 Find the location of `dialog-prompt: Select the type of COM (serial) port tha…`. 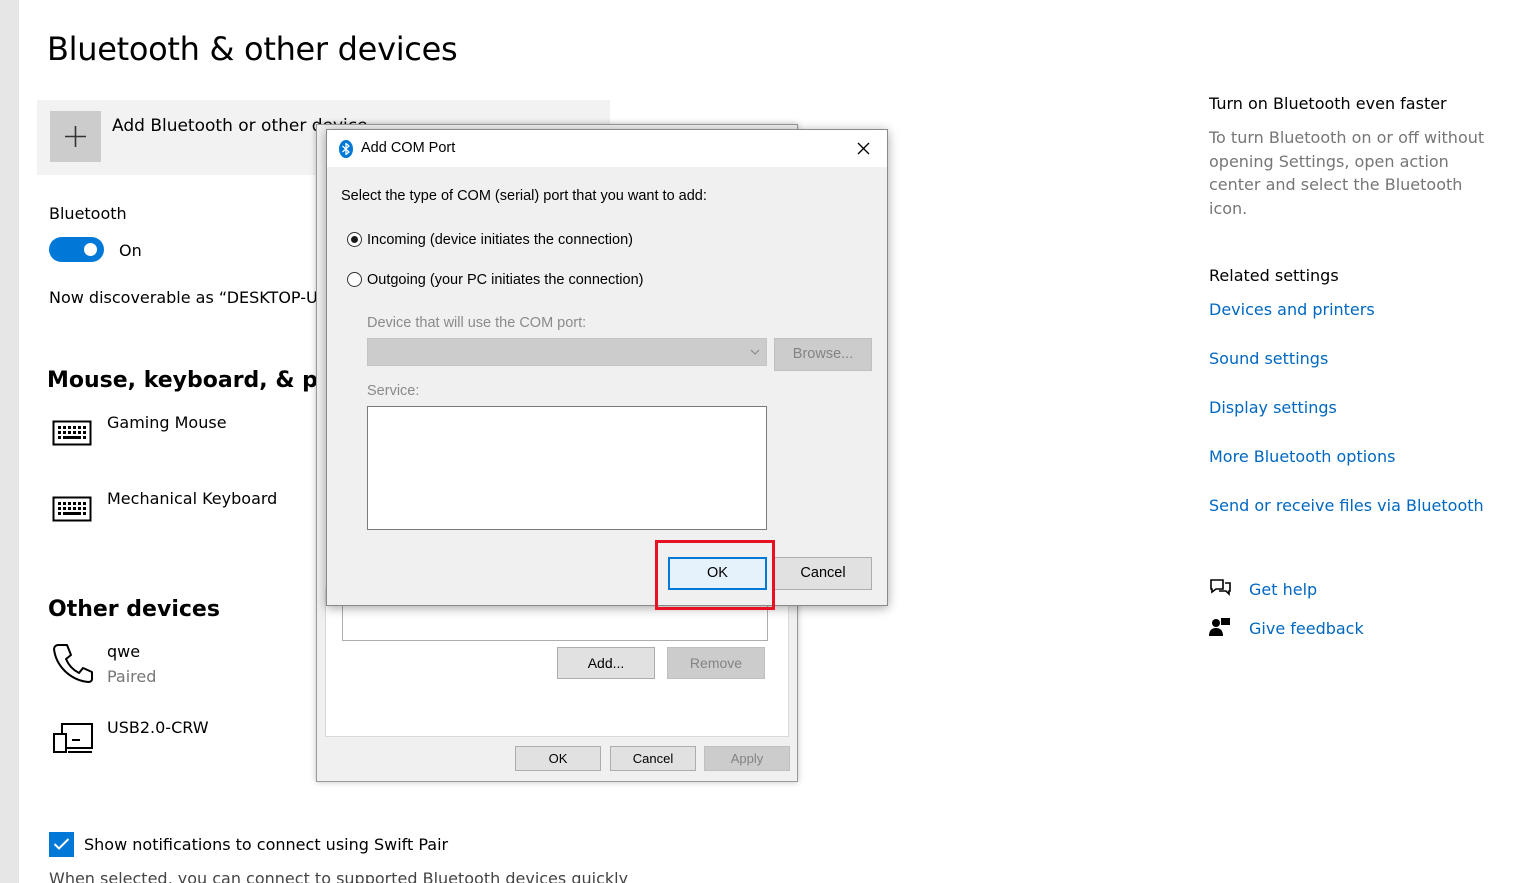

dialog-prompt: Select the type of COM (serial) port tha… is located at coordinates (524, 196).